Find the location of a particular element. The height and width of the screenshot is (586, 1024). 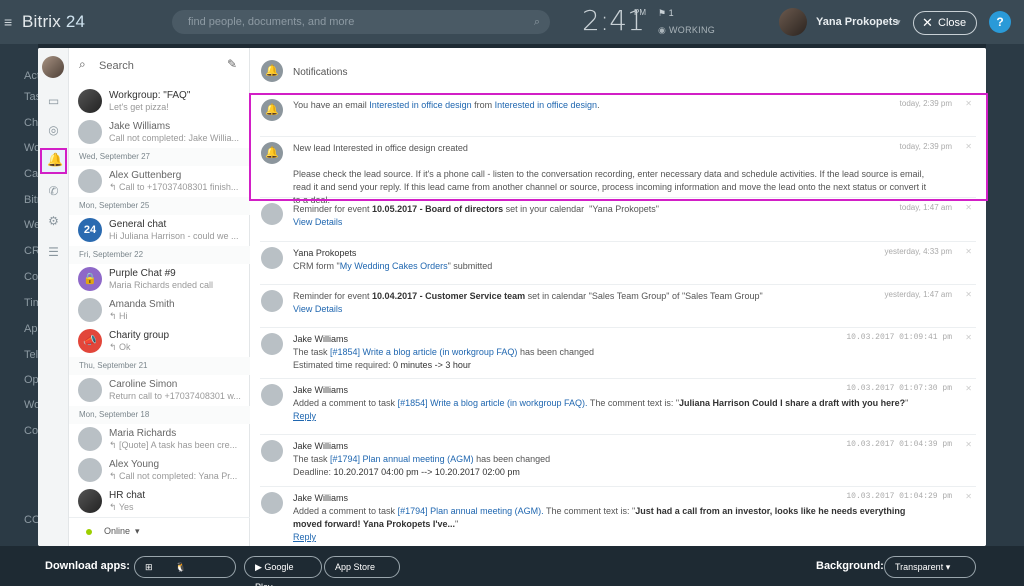

clock-ampm: PM is located at coordinates (640, 12).